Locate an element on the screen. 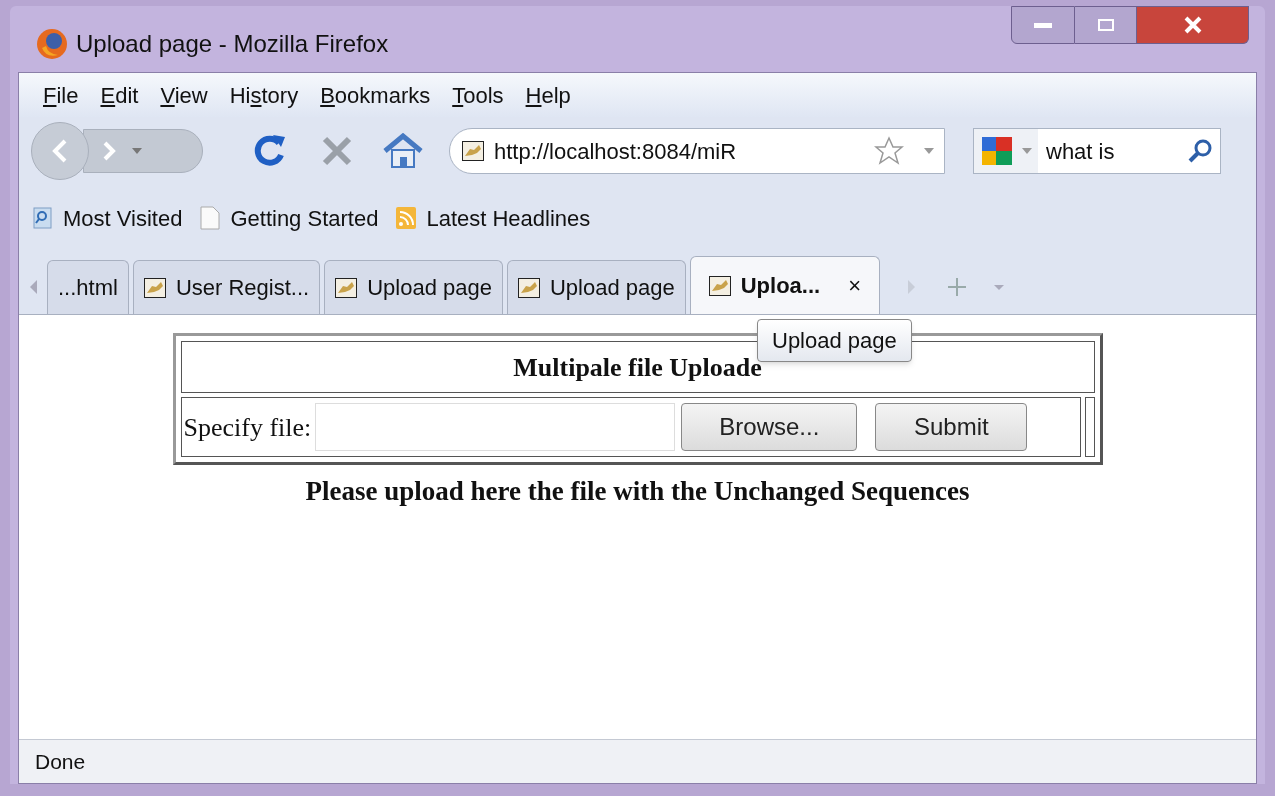  bookmark-item: Most Visited is located at coordinates (108, 218).